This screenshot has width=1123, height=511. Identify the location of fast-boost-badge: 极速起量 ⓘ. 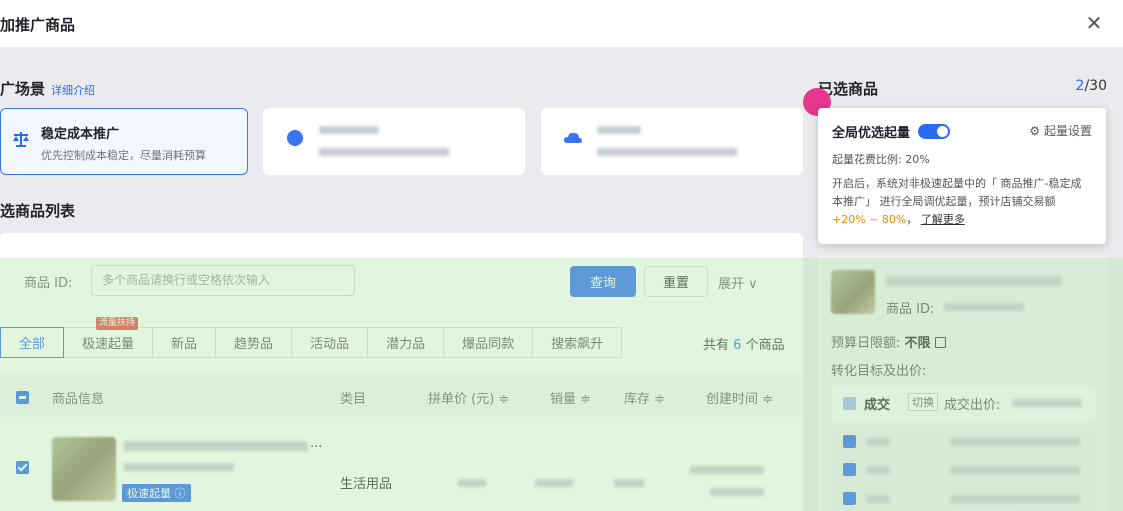
(156, 493).